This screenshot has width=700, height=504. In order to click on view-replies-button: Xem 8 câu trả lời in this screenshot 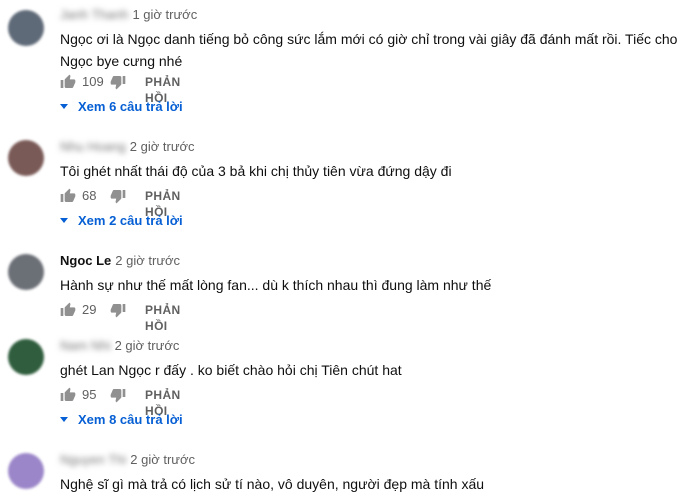, I will do `click(121, 420)`.